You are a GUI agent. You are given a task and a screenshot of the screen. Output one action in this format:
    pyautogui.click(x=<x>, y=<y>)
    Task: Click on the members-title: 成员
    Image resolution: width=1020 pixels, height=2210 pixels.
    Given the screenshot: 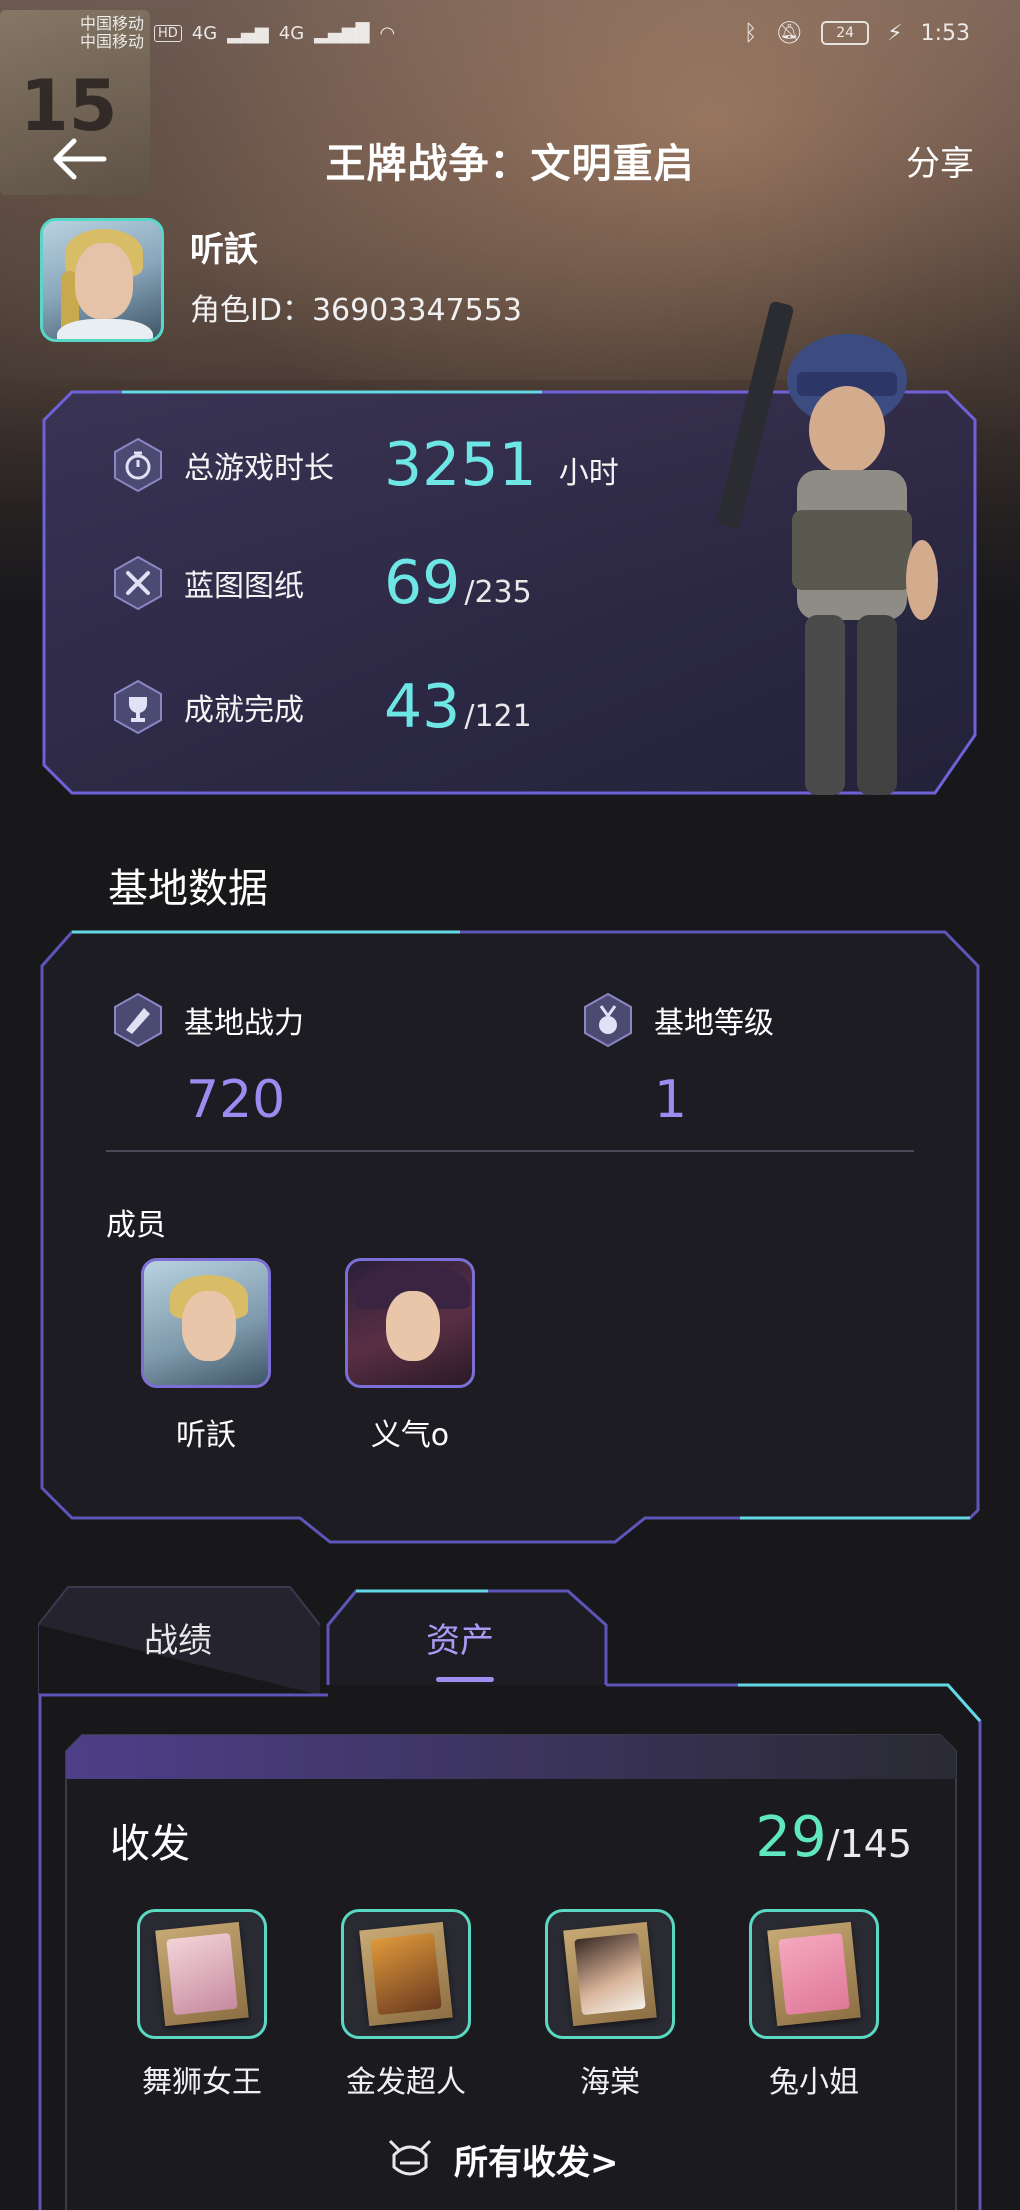 What is the action you would take?
    pyautogui.click(x=136, y=1225)
    